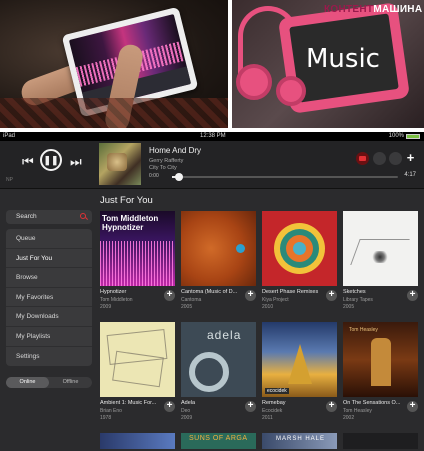 This screenshot has height=451, width=424. I want to click on album-artist: Tom Heasley, so click(357, 411).